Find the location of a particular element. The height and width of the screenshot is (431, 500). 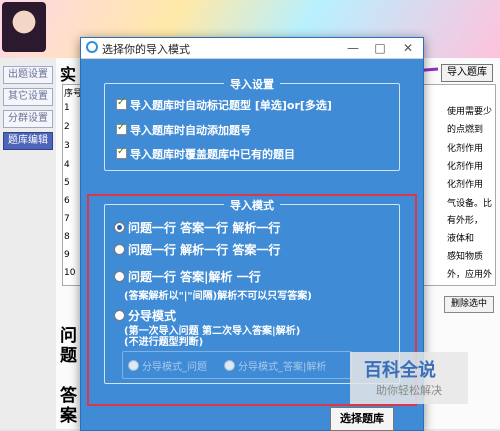

auto-number-checkbox is located at coordinates (121, 128).